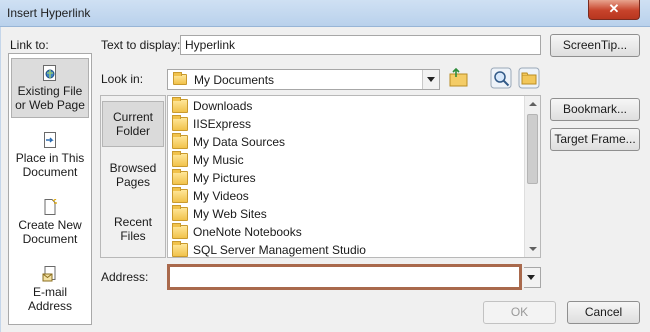 Image resolution: width=650 pixels, height=332 pixels. What do you see at coordinates (303, 79) in the screenshot?
I see `look-in-dropdown: My Documents` at bounding box center [303, 79].